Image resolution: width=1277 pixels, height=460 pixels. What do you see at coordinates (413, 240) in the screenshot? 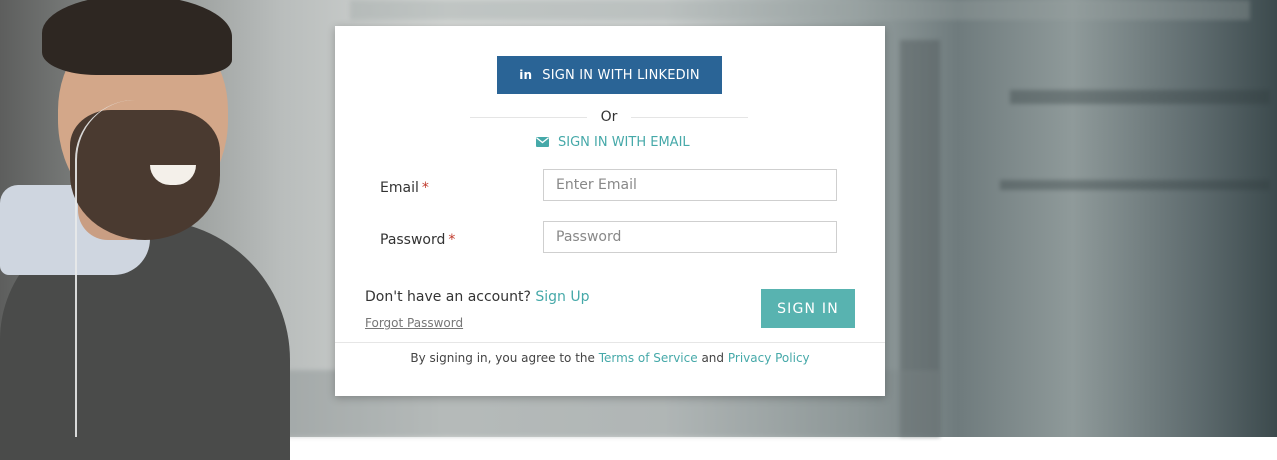
I see `password-label-text: Password` at bounding box center [413, 240].